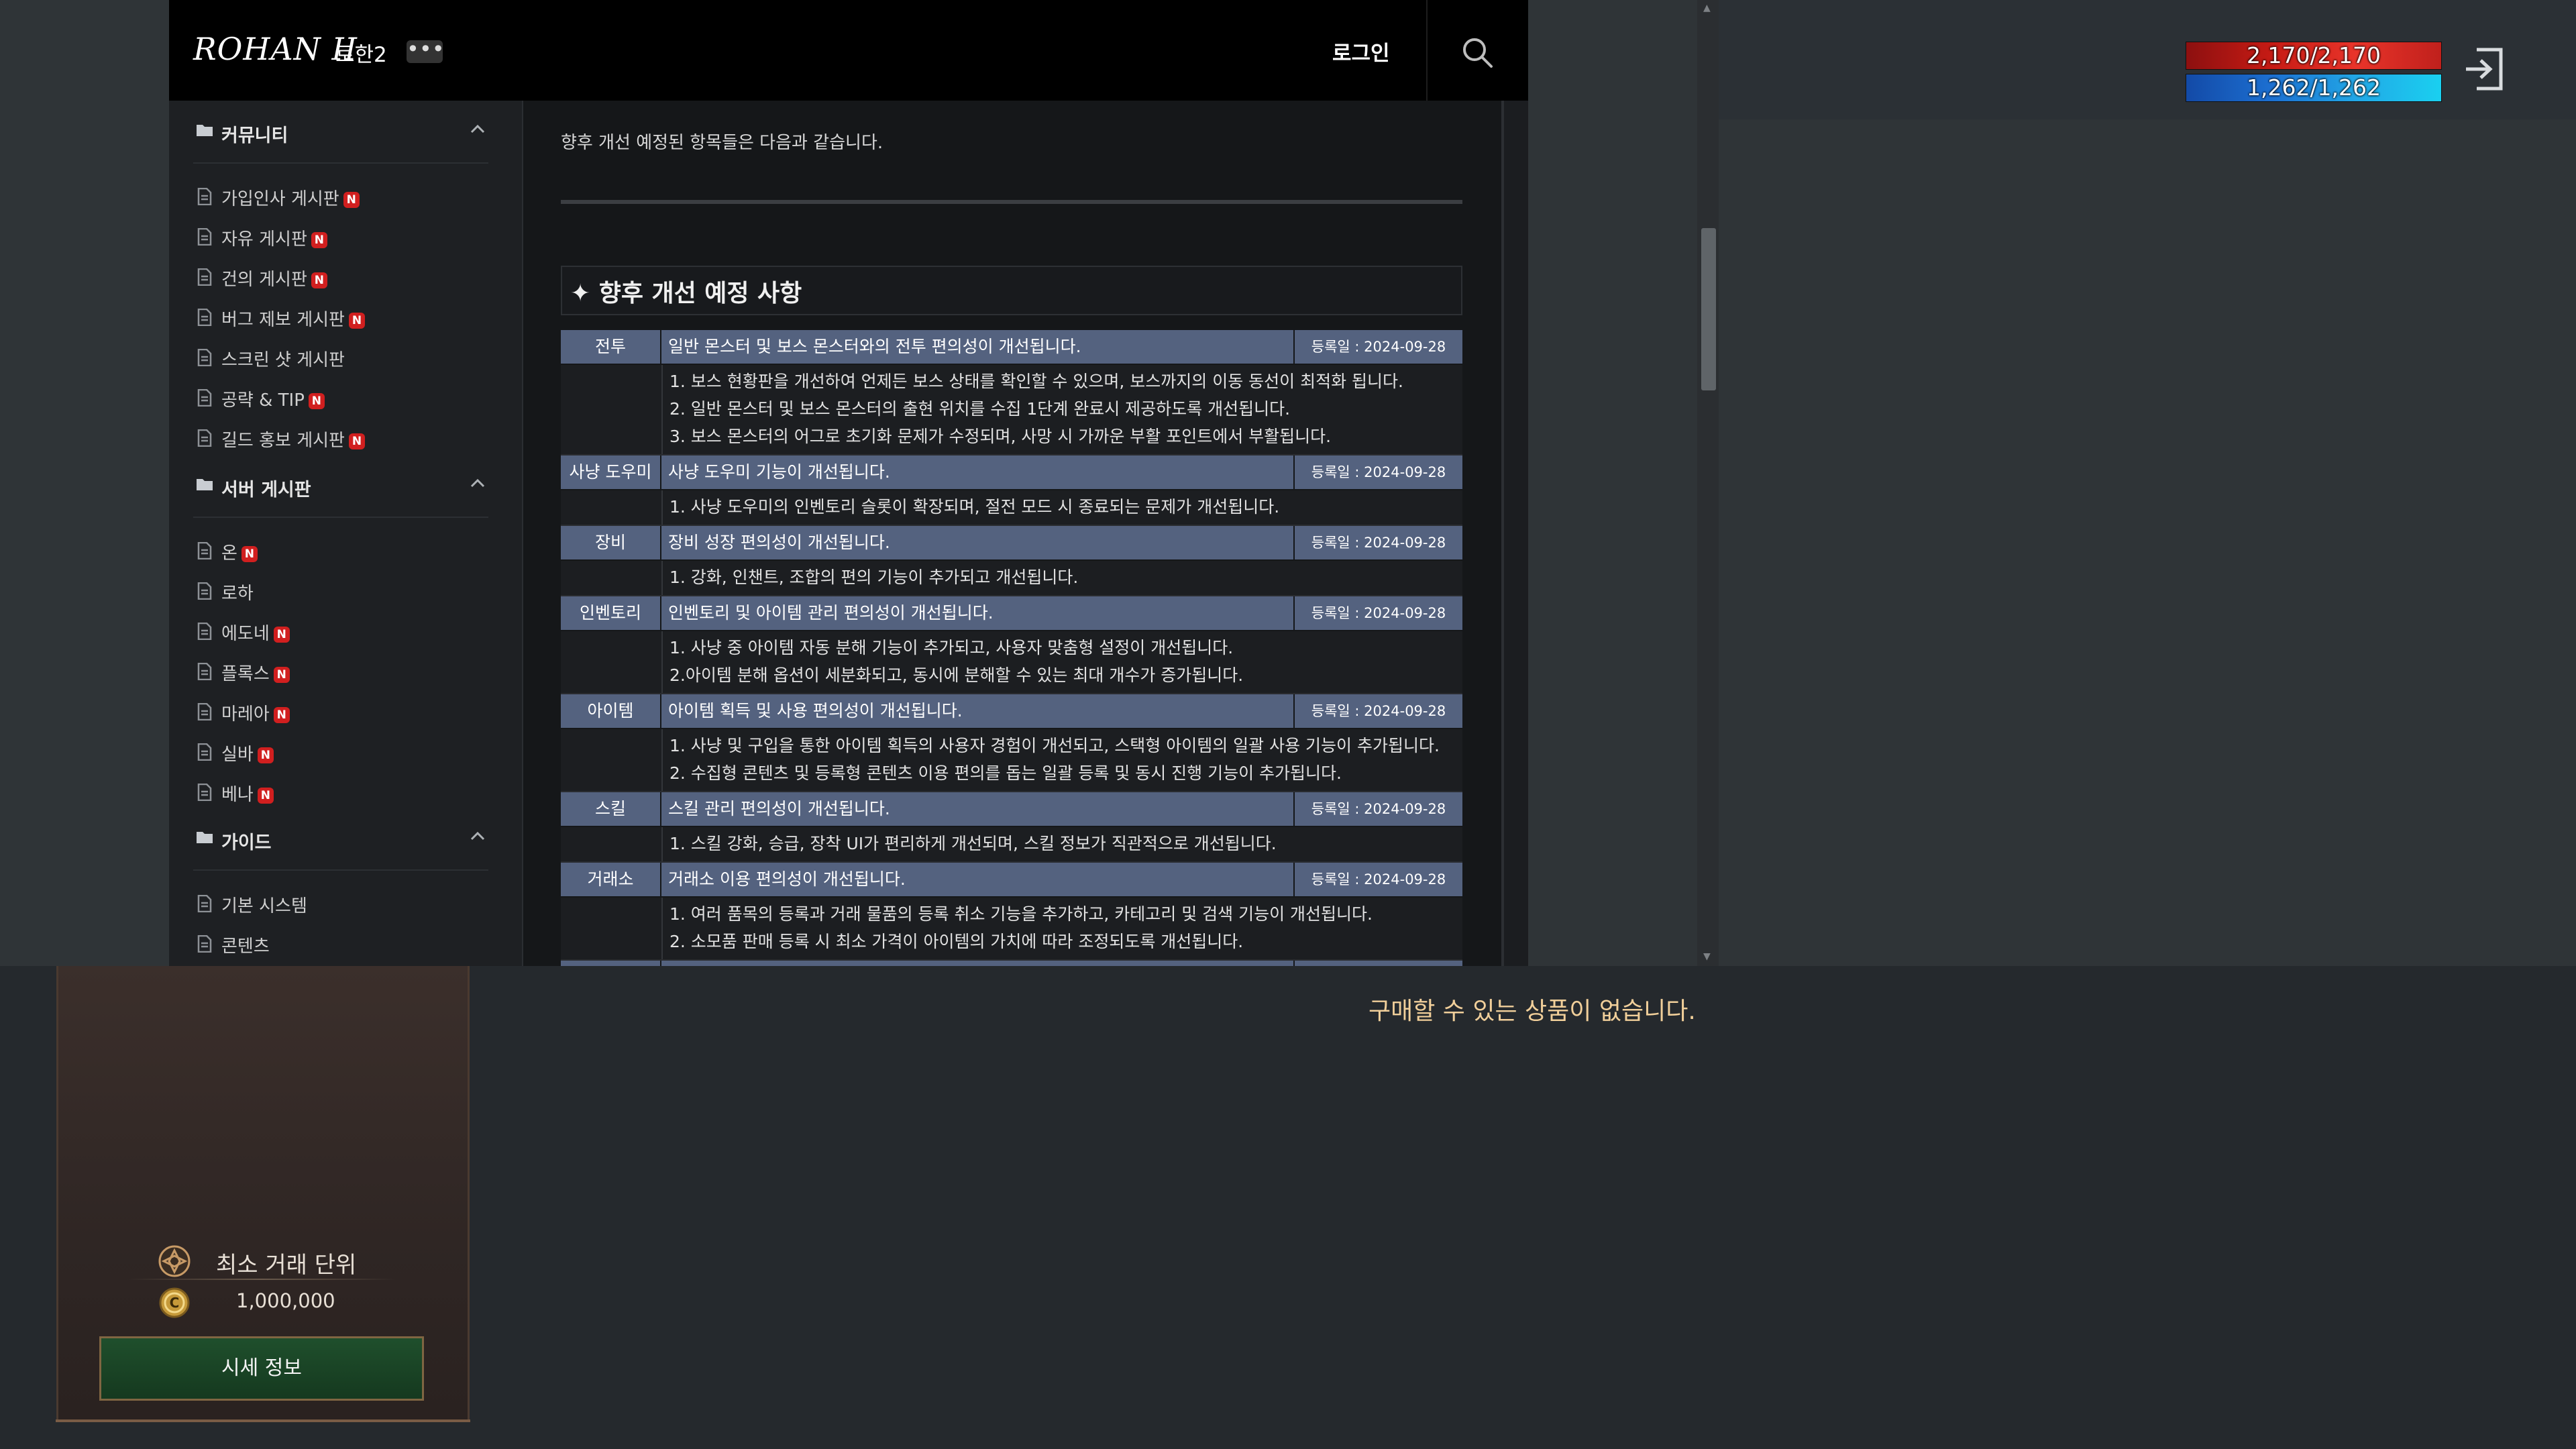 The width and height of the screenshot is (2576, 1449). What do you see at coordinates (340, 711) in the screenshot?
I see `sidebar-item: 마레아 N` at bounding box center [340, 711].